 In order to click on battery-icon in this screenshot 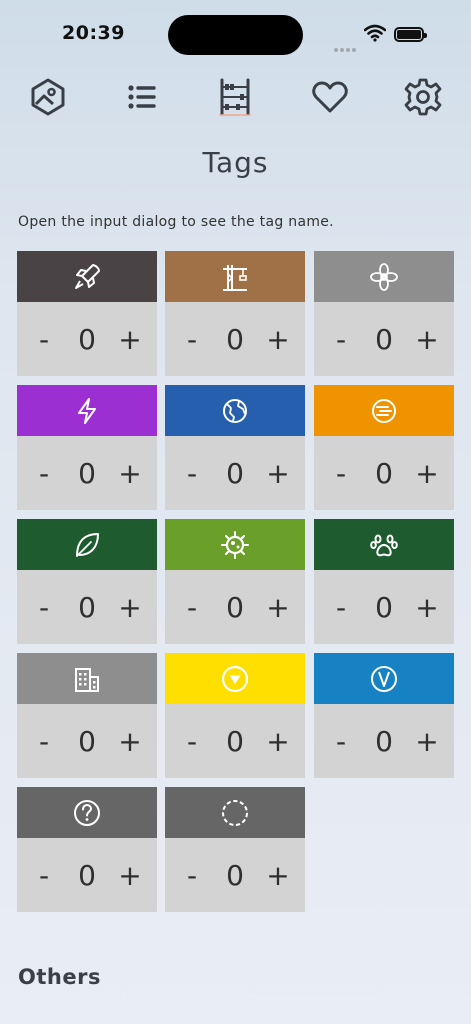, I will do `click(410, 34)`.